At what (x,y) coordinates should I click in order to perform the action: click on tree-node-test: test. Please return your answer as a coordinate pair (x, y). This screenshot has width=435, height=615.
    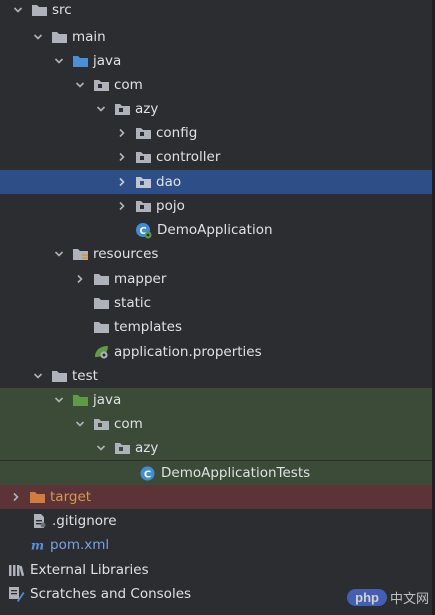
    Looking at the image, I should click on (216, 376).